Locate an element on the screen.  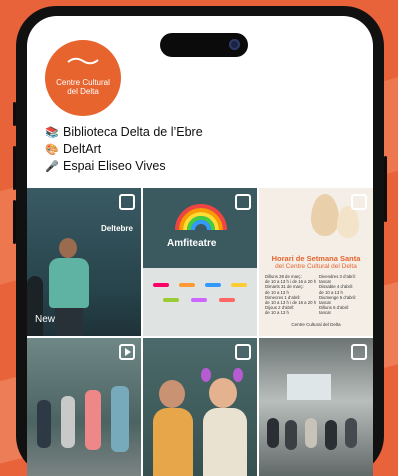
logo-text-line2: del Delta is located at coordinates (83, 91).